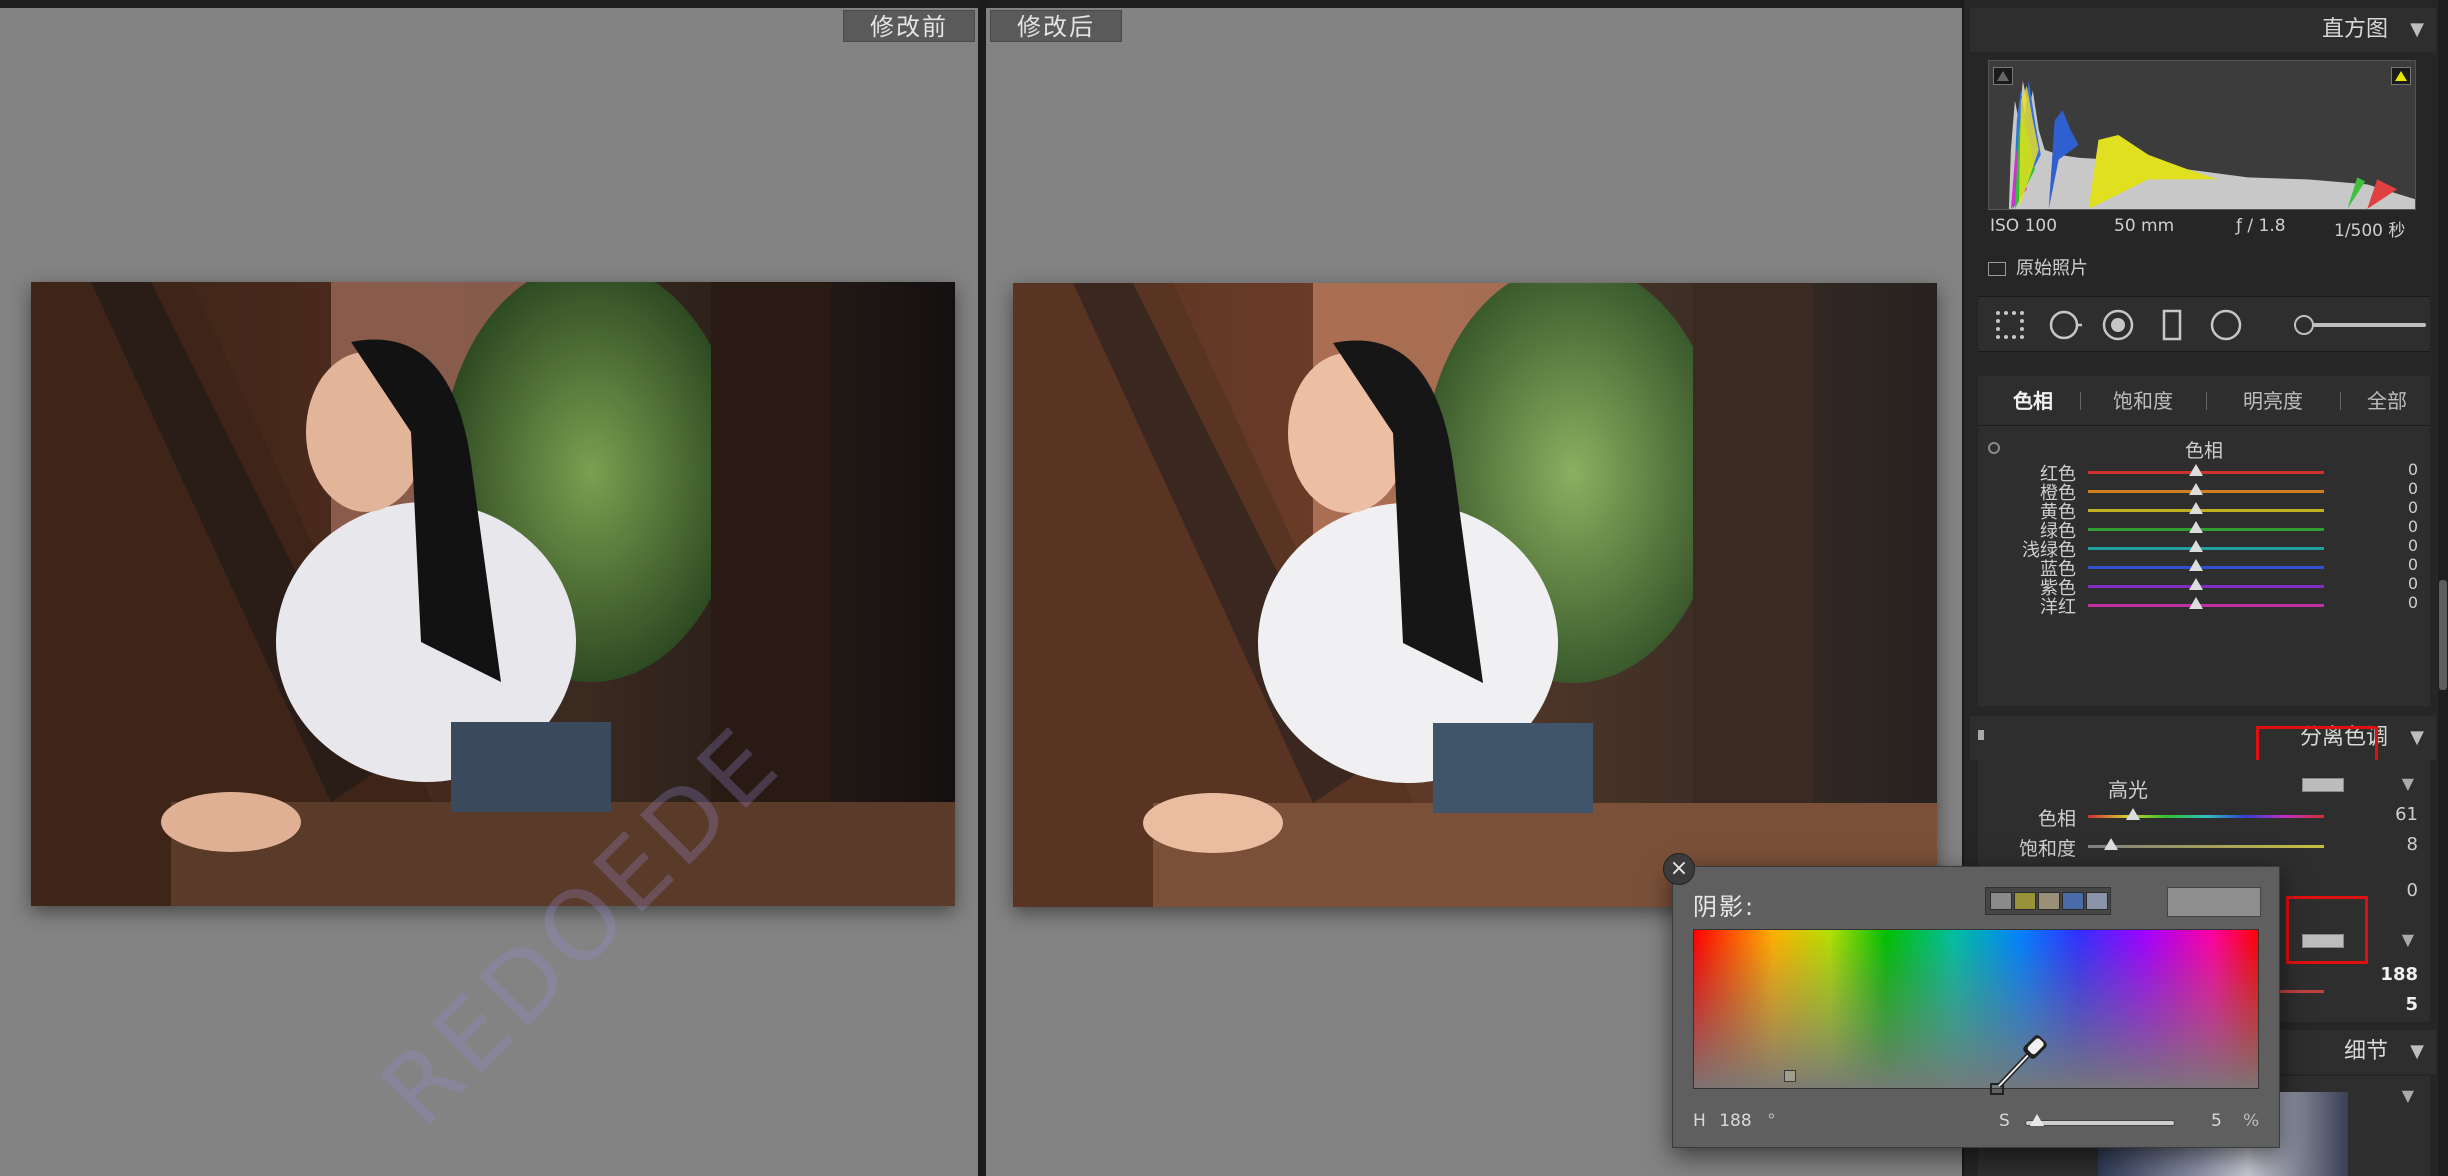 The height and width of the screenshot is (1176, 2448). What do you see at coordinates (2203, 30) in the screenshot?
I see `histogram-header: 直方图 ▼` at bounding box center [2203, 30].